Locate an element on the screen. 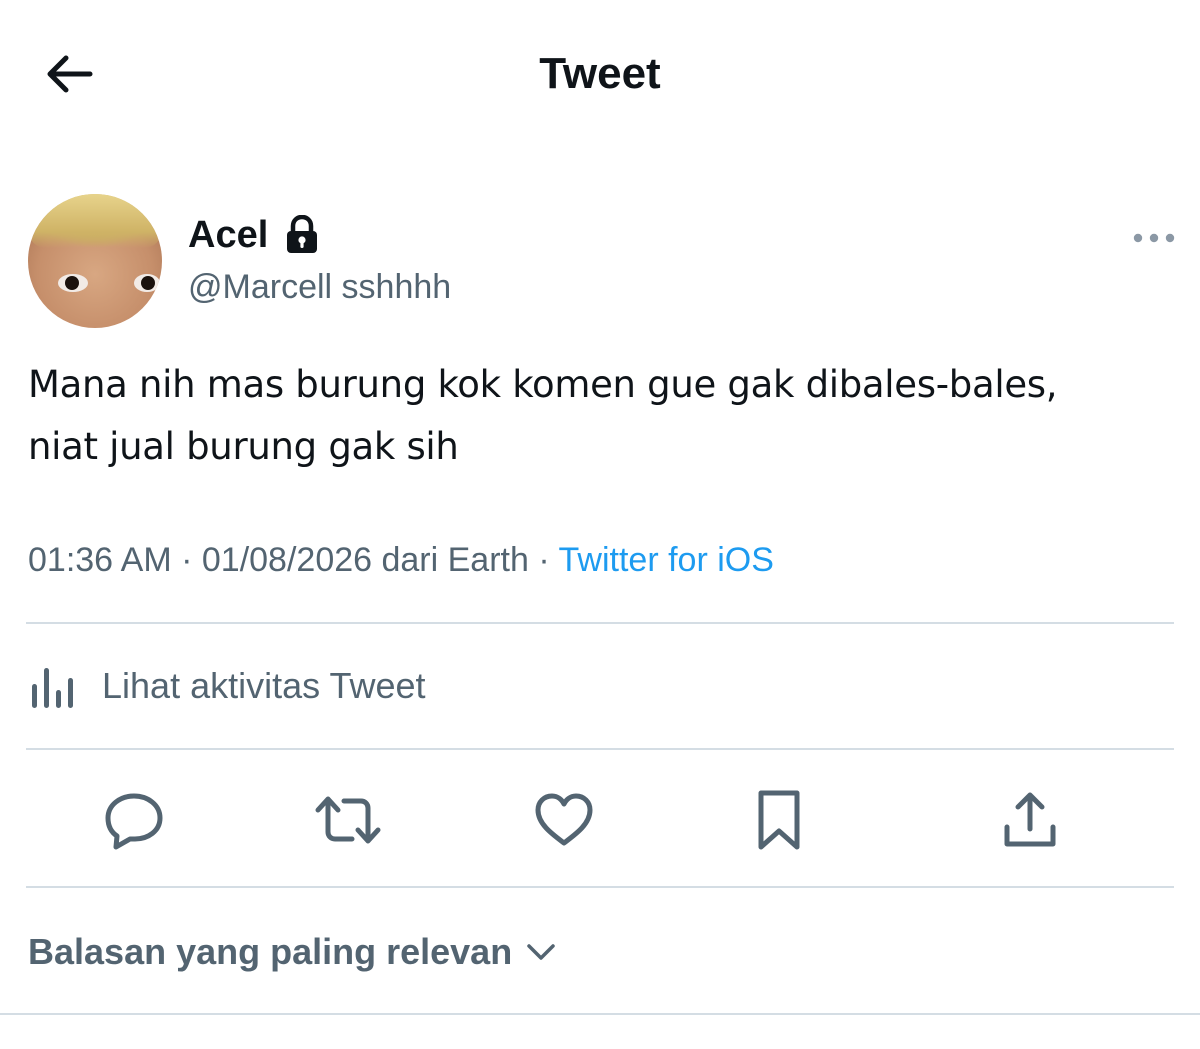 Image resolution: width=1200 pixels, height=1049 pixels. share-button is located at coordinates (1030, 820).